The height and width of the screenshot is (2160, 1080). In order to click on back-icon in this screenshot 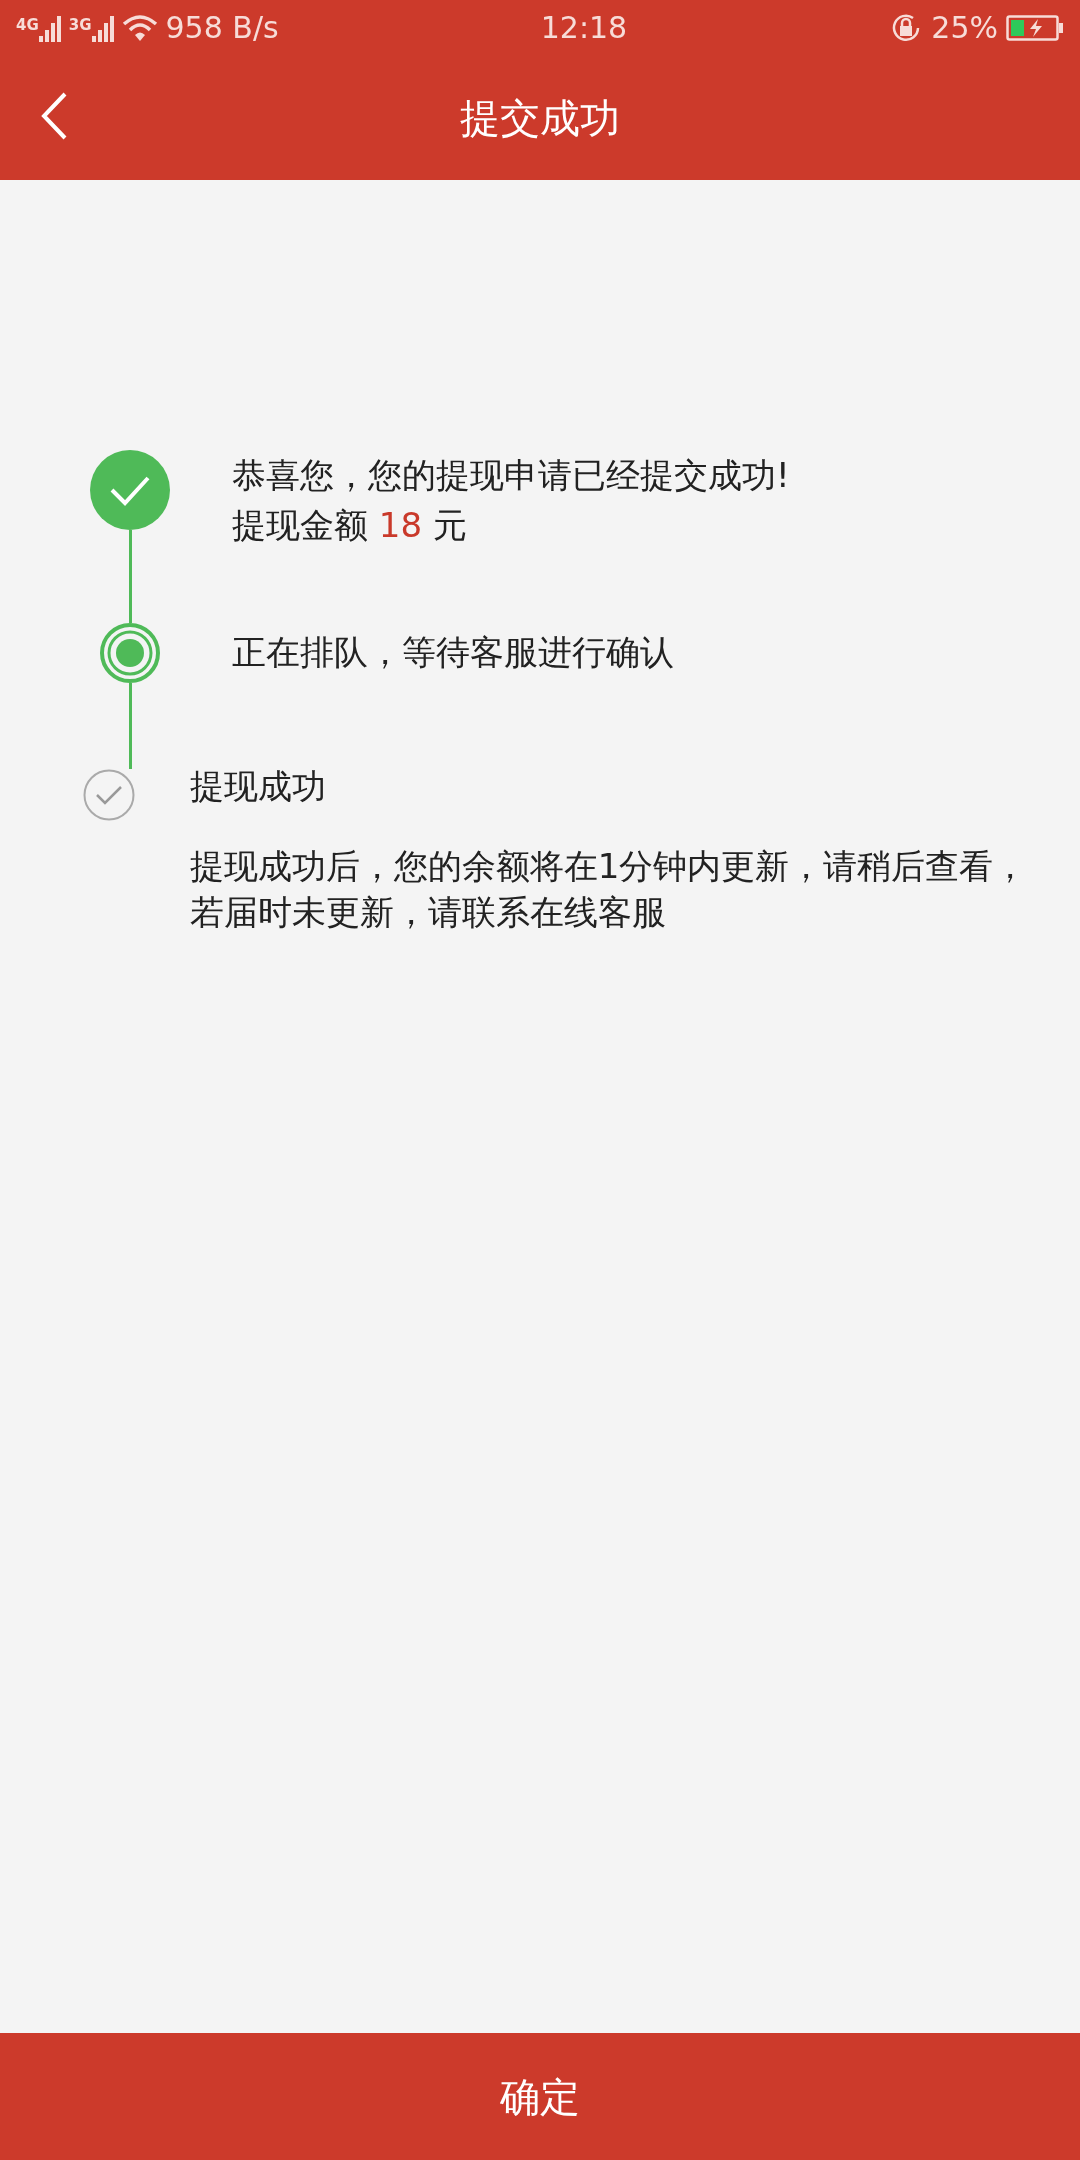, I will do `click(54, 116)`.